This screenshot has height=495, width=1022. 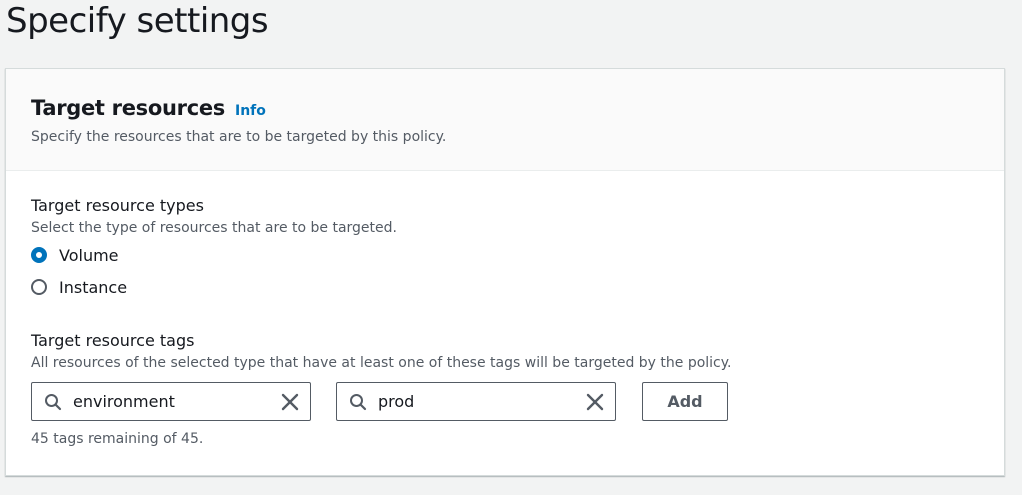 I want to click on tag-value-input, so click(x=473, y=401).